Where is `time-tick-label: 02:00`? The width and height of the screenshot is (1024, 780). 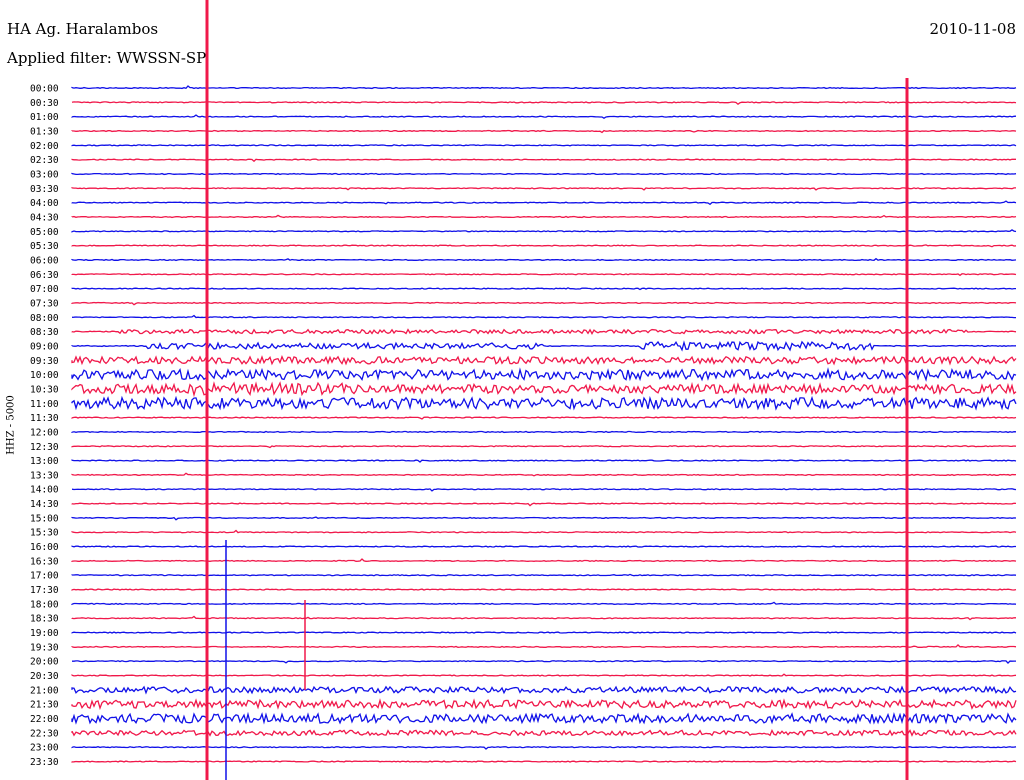 time-tick-label: 02:00 is located at coordinates (44, 146).